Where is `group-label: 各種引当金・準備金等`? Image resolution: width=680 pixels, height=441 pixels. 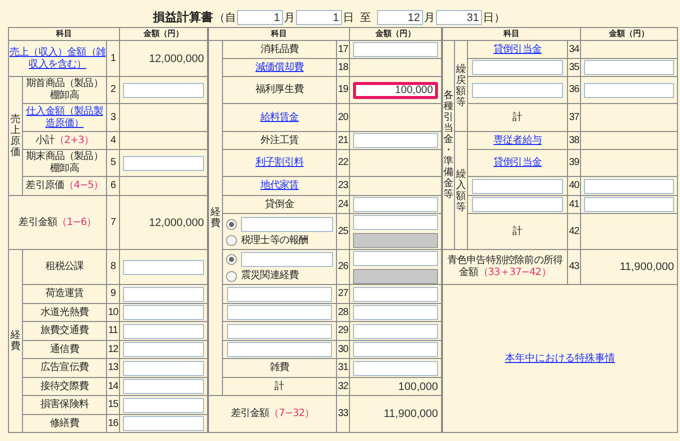 group-label: 各種引当金・準備金等 is located at coordinates (449, 145).